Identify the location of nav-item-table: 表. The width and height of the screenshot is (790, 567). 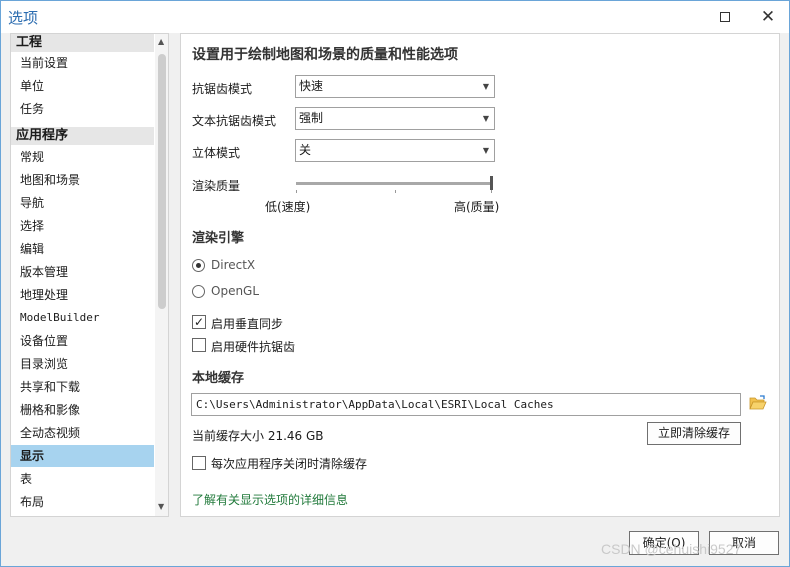
(82, 479).